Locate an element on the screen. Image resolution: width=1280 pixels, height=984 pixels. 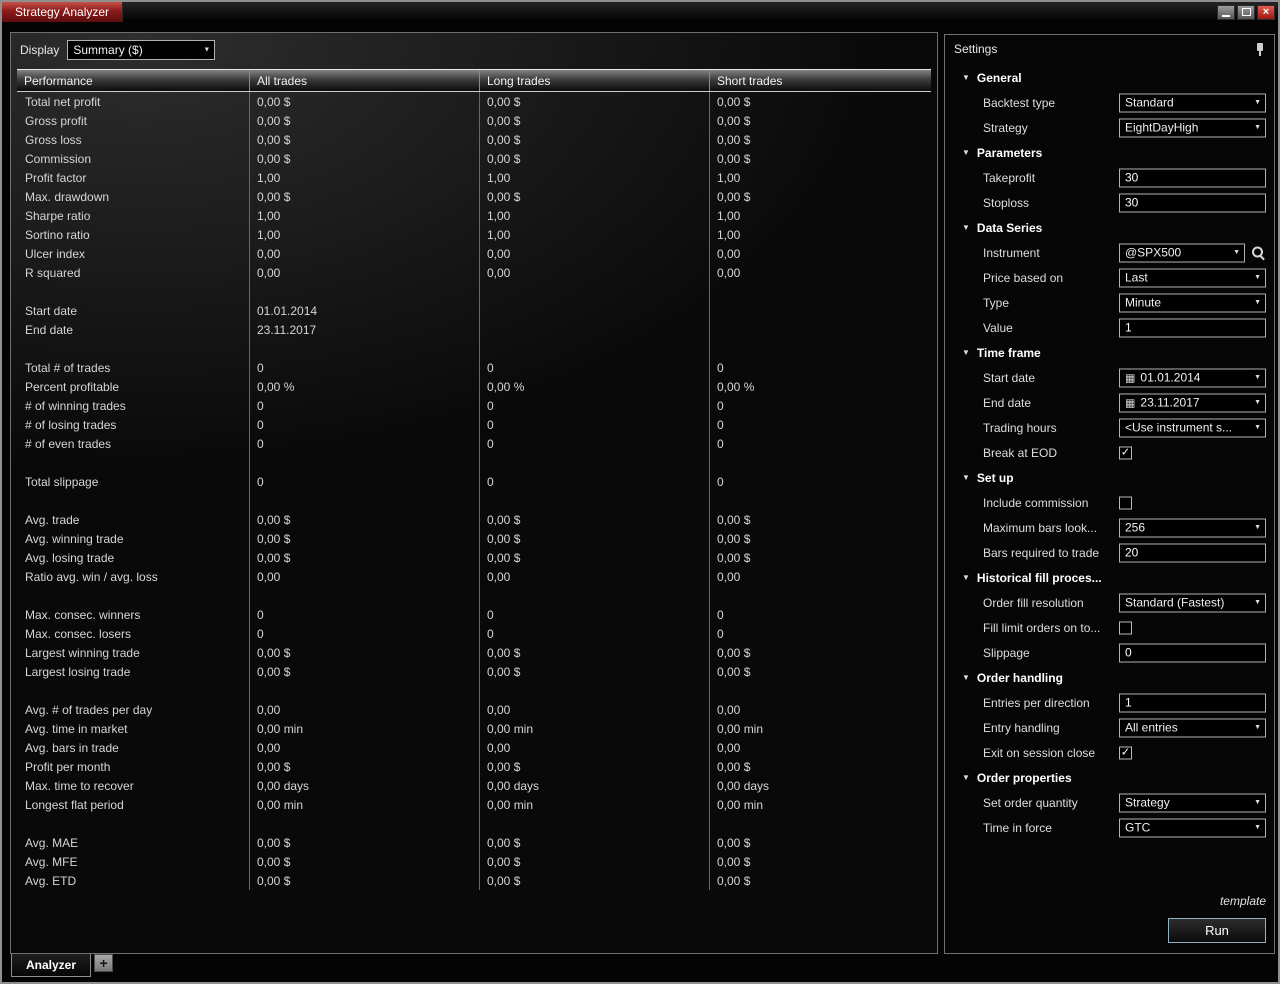
fill-limit-orders-on-to-checkbox is located at coordinates (1125, 627).